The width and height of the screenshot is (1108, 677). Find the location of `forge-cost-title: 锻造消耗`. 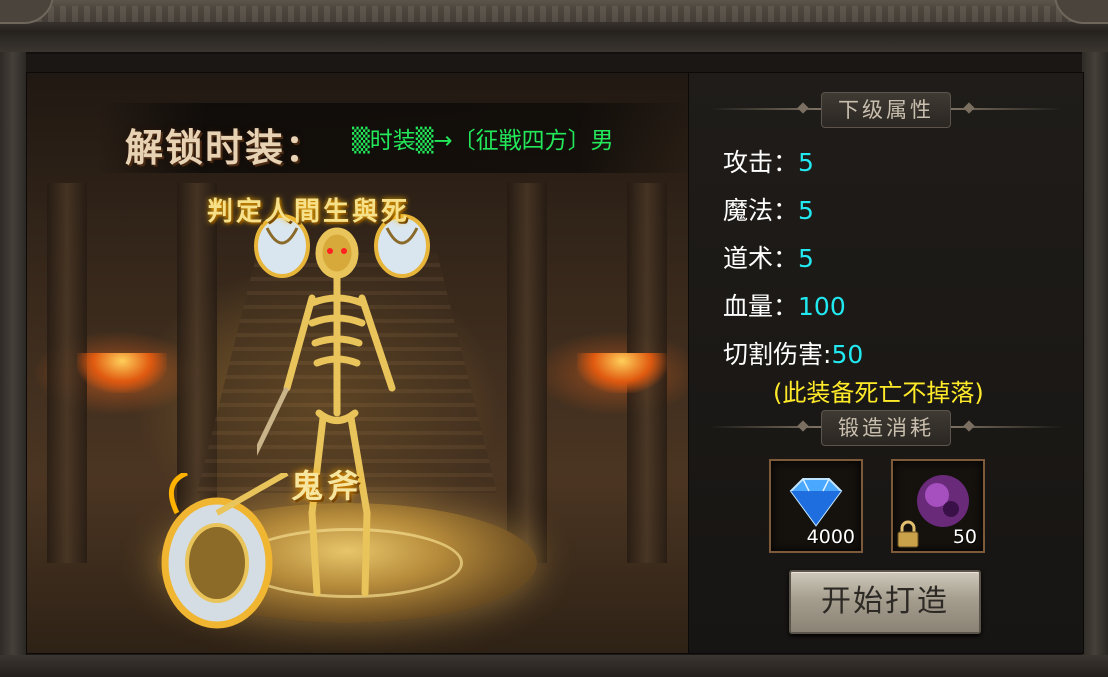

forge-cost-title: 锻造消耗 is located at coordinates (886, 428).